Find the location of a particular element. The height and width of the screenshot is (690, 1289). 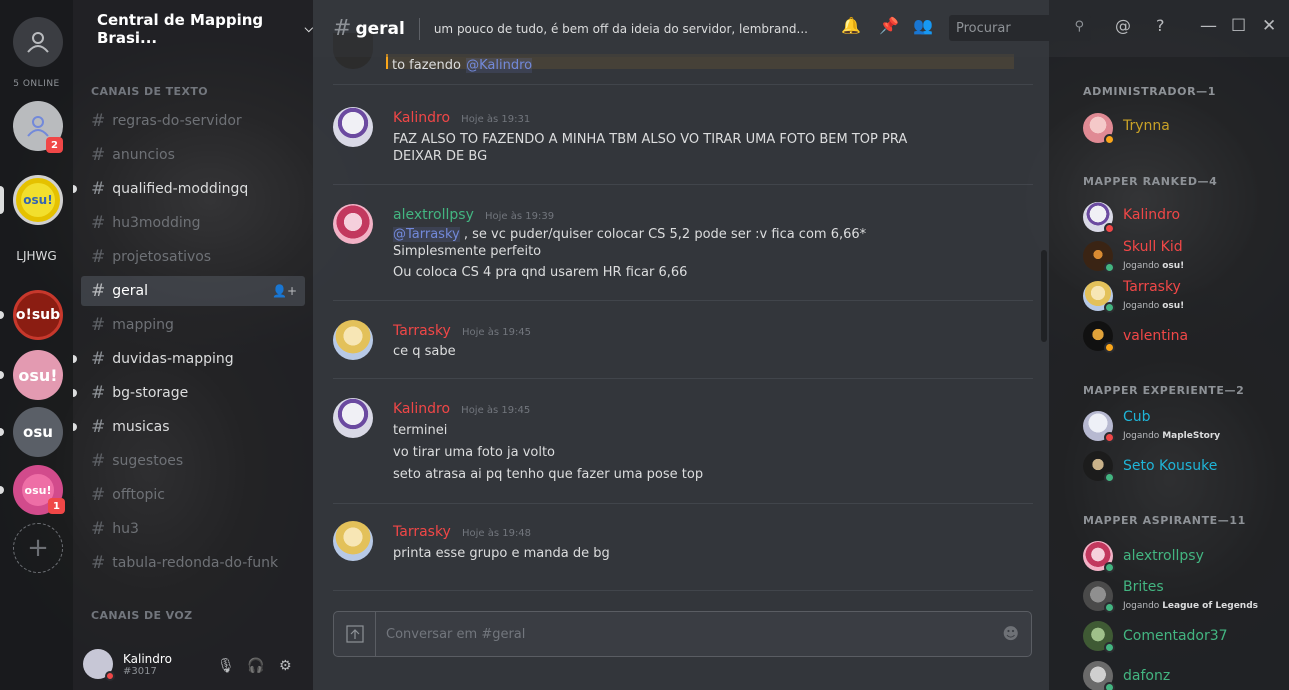

channel-mapping: # mapping is located at coordinates (193, 325).